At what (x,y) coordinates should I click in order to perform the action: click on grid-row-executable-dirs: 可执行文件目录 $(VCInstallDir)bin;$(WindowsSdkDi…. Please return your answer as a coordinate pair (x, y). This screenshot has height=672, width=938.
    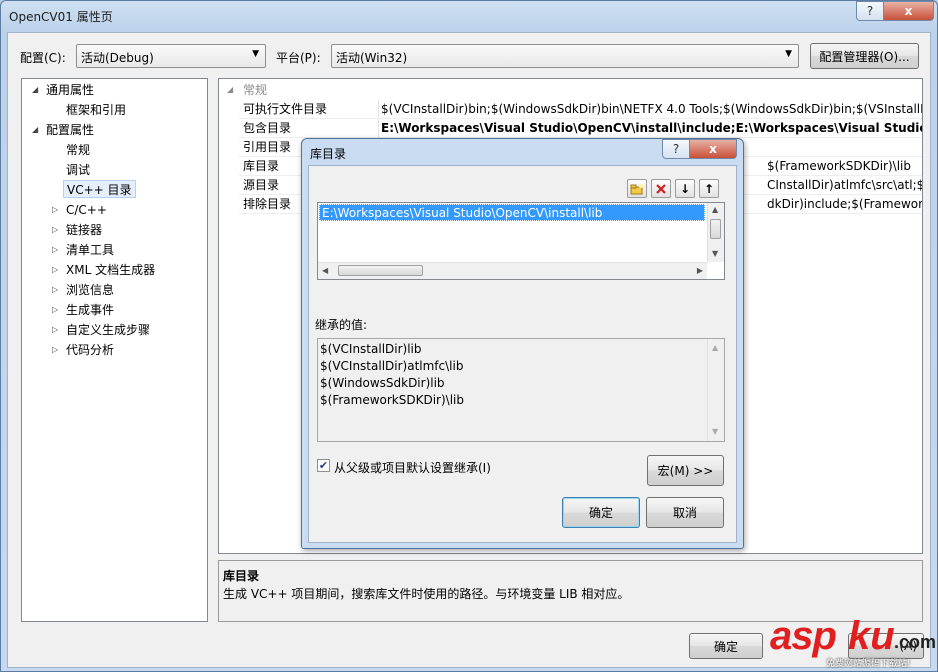
    Looking at the image, I should click on (580, 109).